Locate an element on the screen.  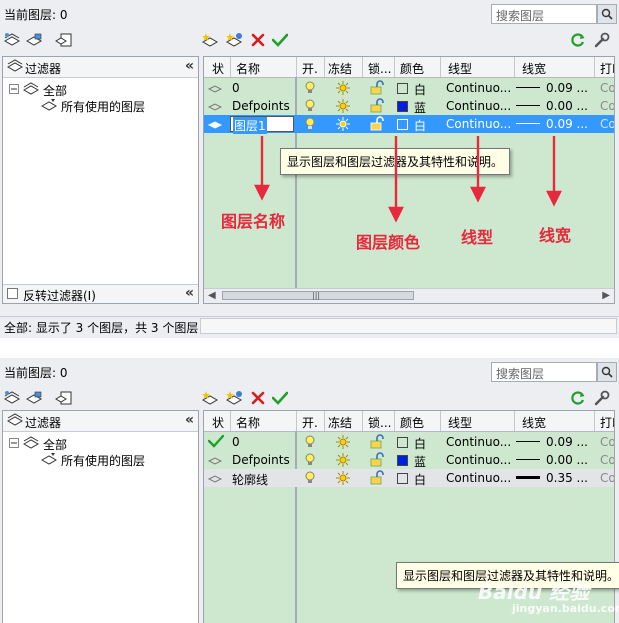
layer-name-edit-field: 图层1 is located at coordinates (262, 125).